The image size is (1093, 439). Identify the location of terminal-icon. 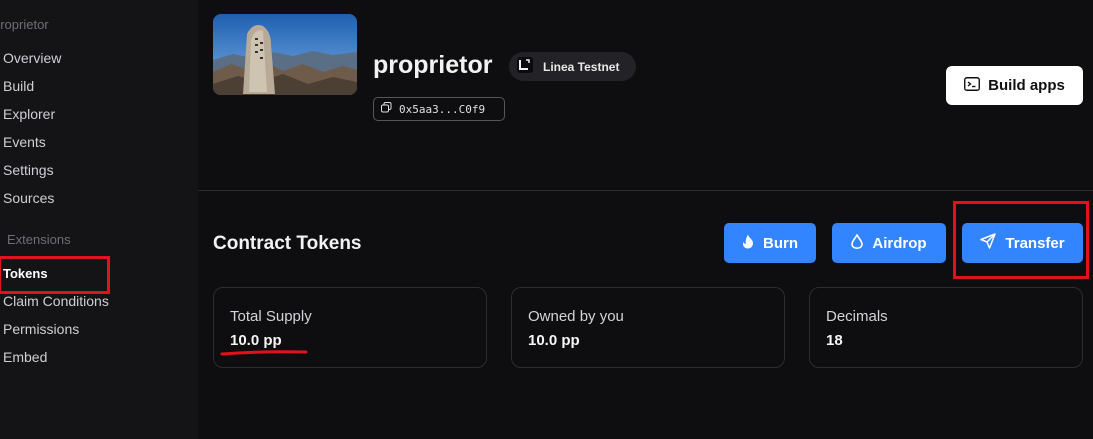
(972, 85).